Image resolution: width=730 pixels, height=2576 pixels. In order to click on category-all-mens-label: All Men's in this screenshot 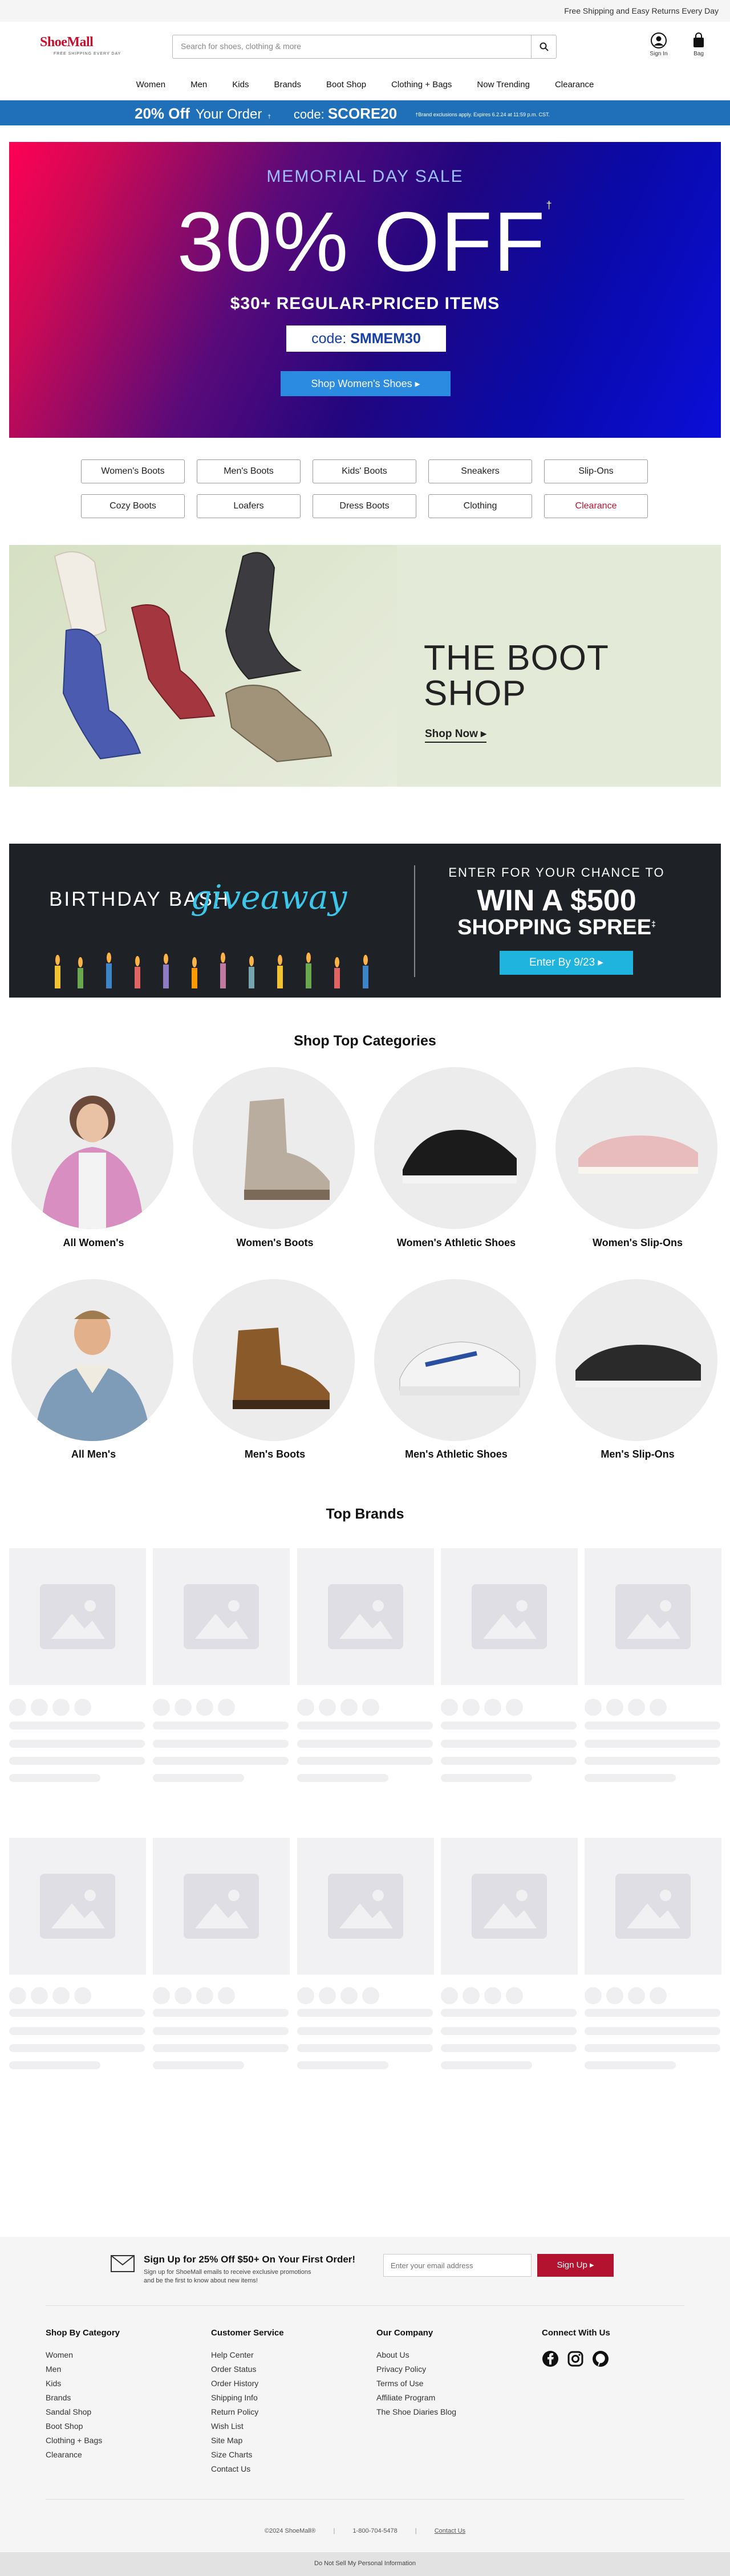, I will do `click(93, 1454)`.